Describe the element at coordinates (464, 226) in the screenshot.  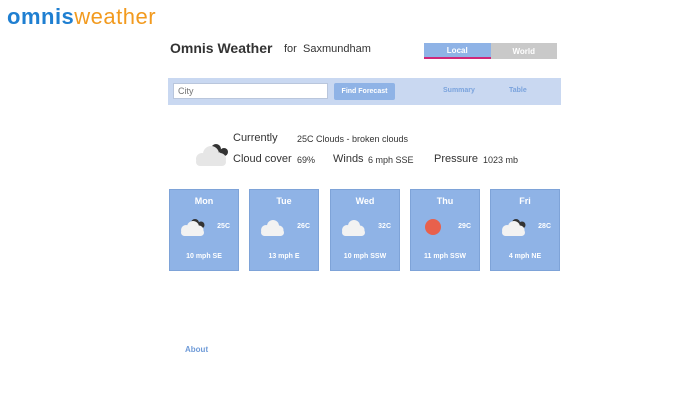
I see `forecast-temp: 29C` at that location.